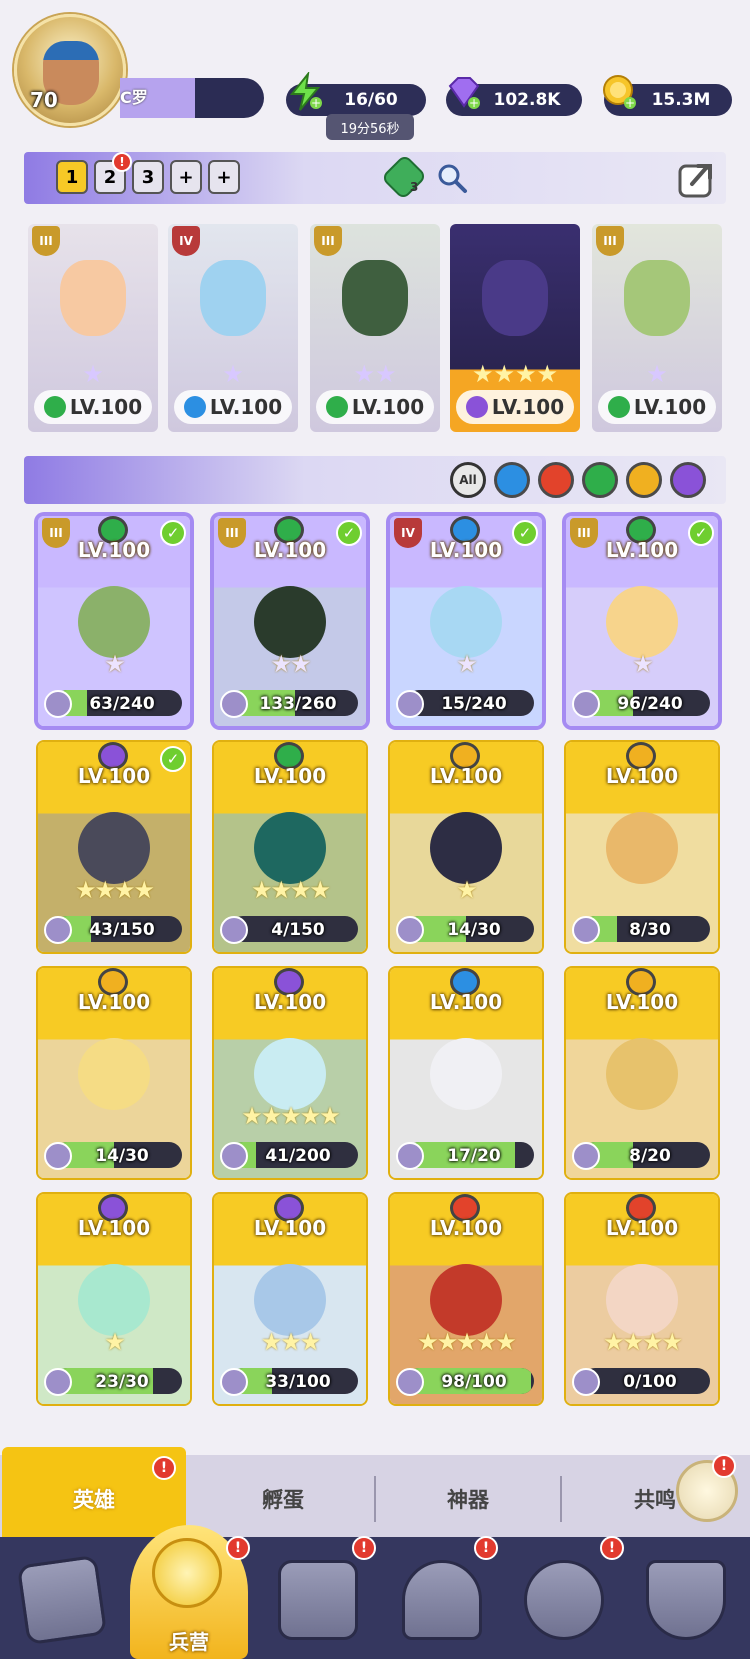  I want to click on filter-all: All, so click(468, 480).